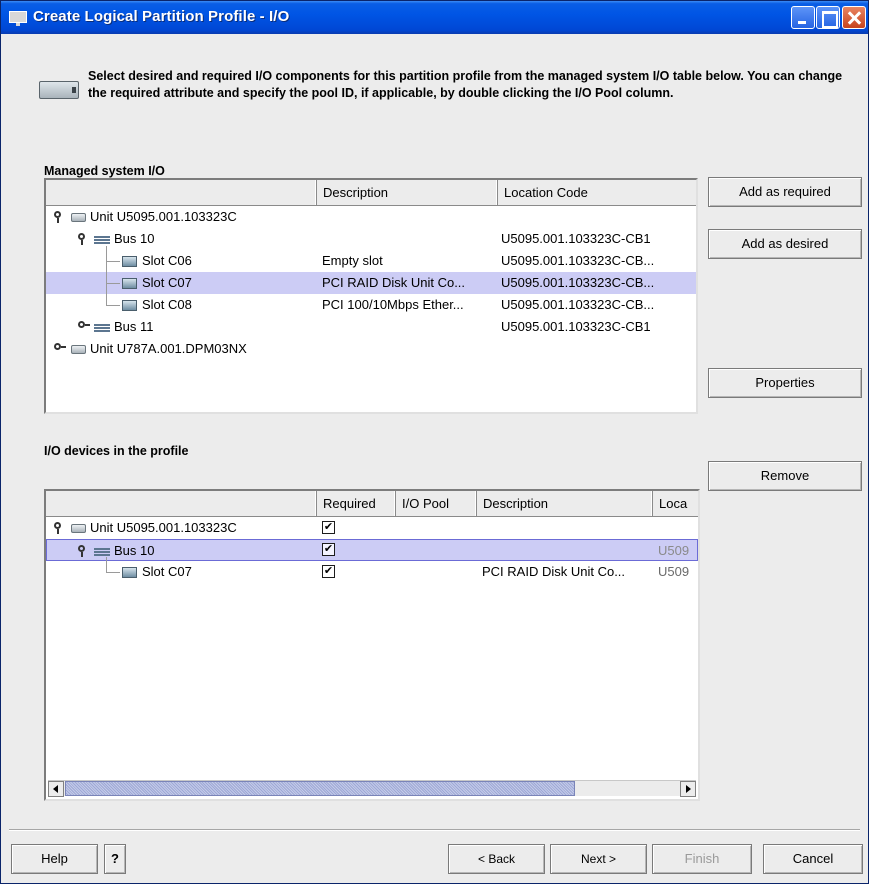 The height and width of the screenshot is (884, 869). Describe the element at coordinates (434, 17) in the screenshot. I see `title-bar: Create Logical Partition Profile - I/O` at that location.